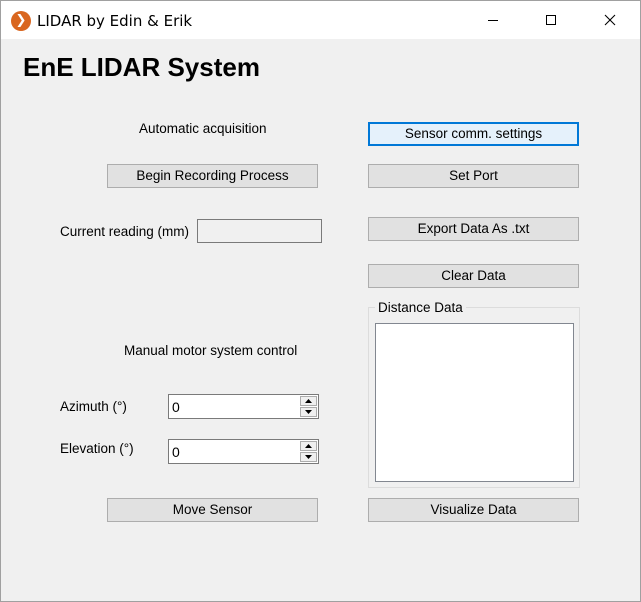 This screenshot has height=602, width=641. Describe the element at coordinates (474, 402) in the screenshot. I see `distance-data-list` at that location.